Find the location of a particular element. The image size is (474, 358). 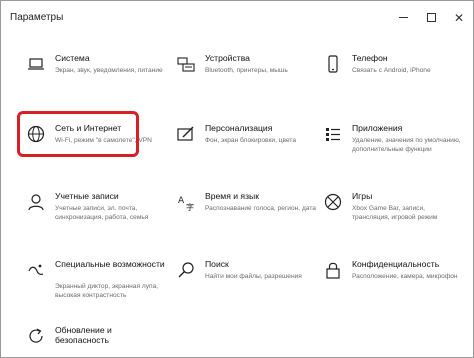

tile-description: Распознавание голоса, регион, дата is located at coordinates (260, 208).